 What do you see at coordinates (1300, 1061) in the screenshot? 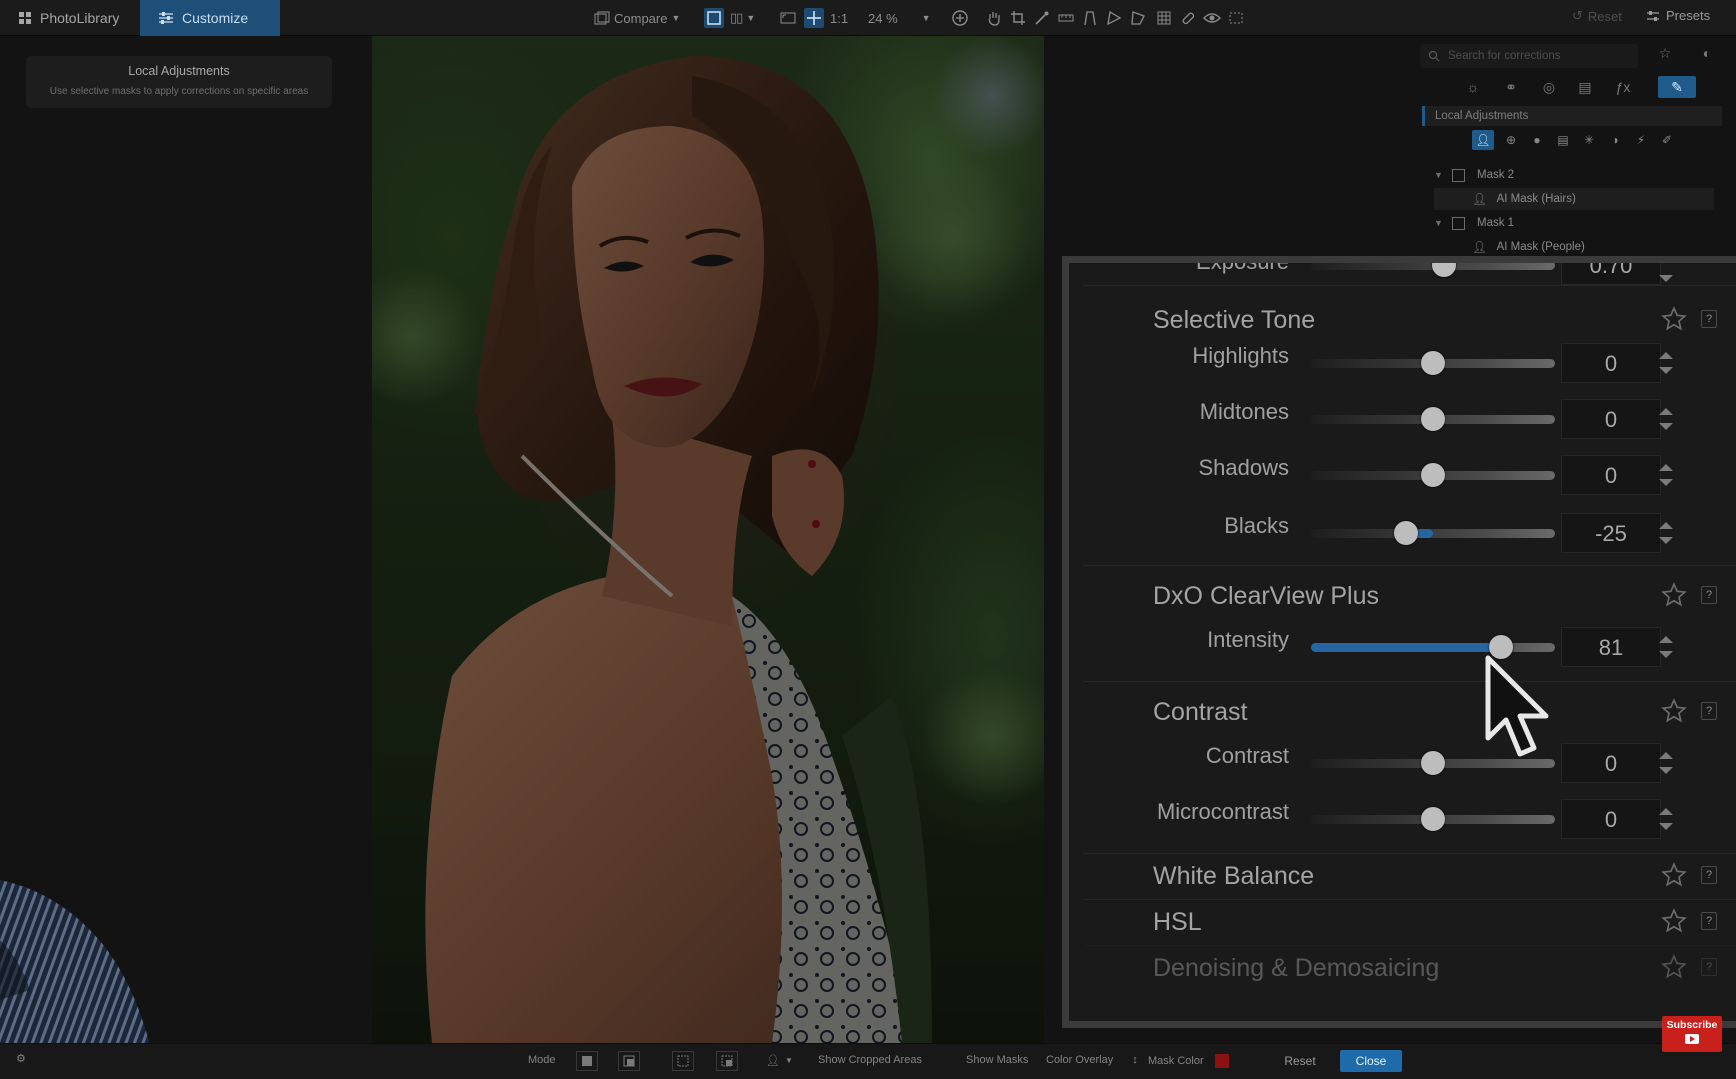
I see `reset-button: Reset` at bounding box center [1300, 1061].